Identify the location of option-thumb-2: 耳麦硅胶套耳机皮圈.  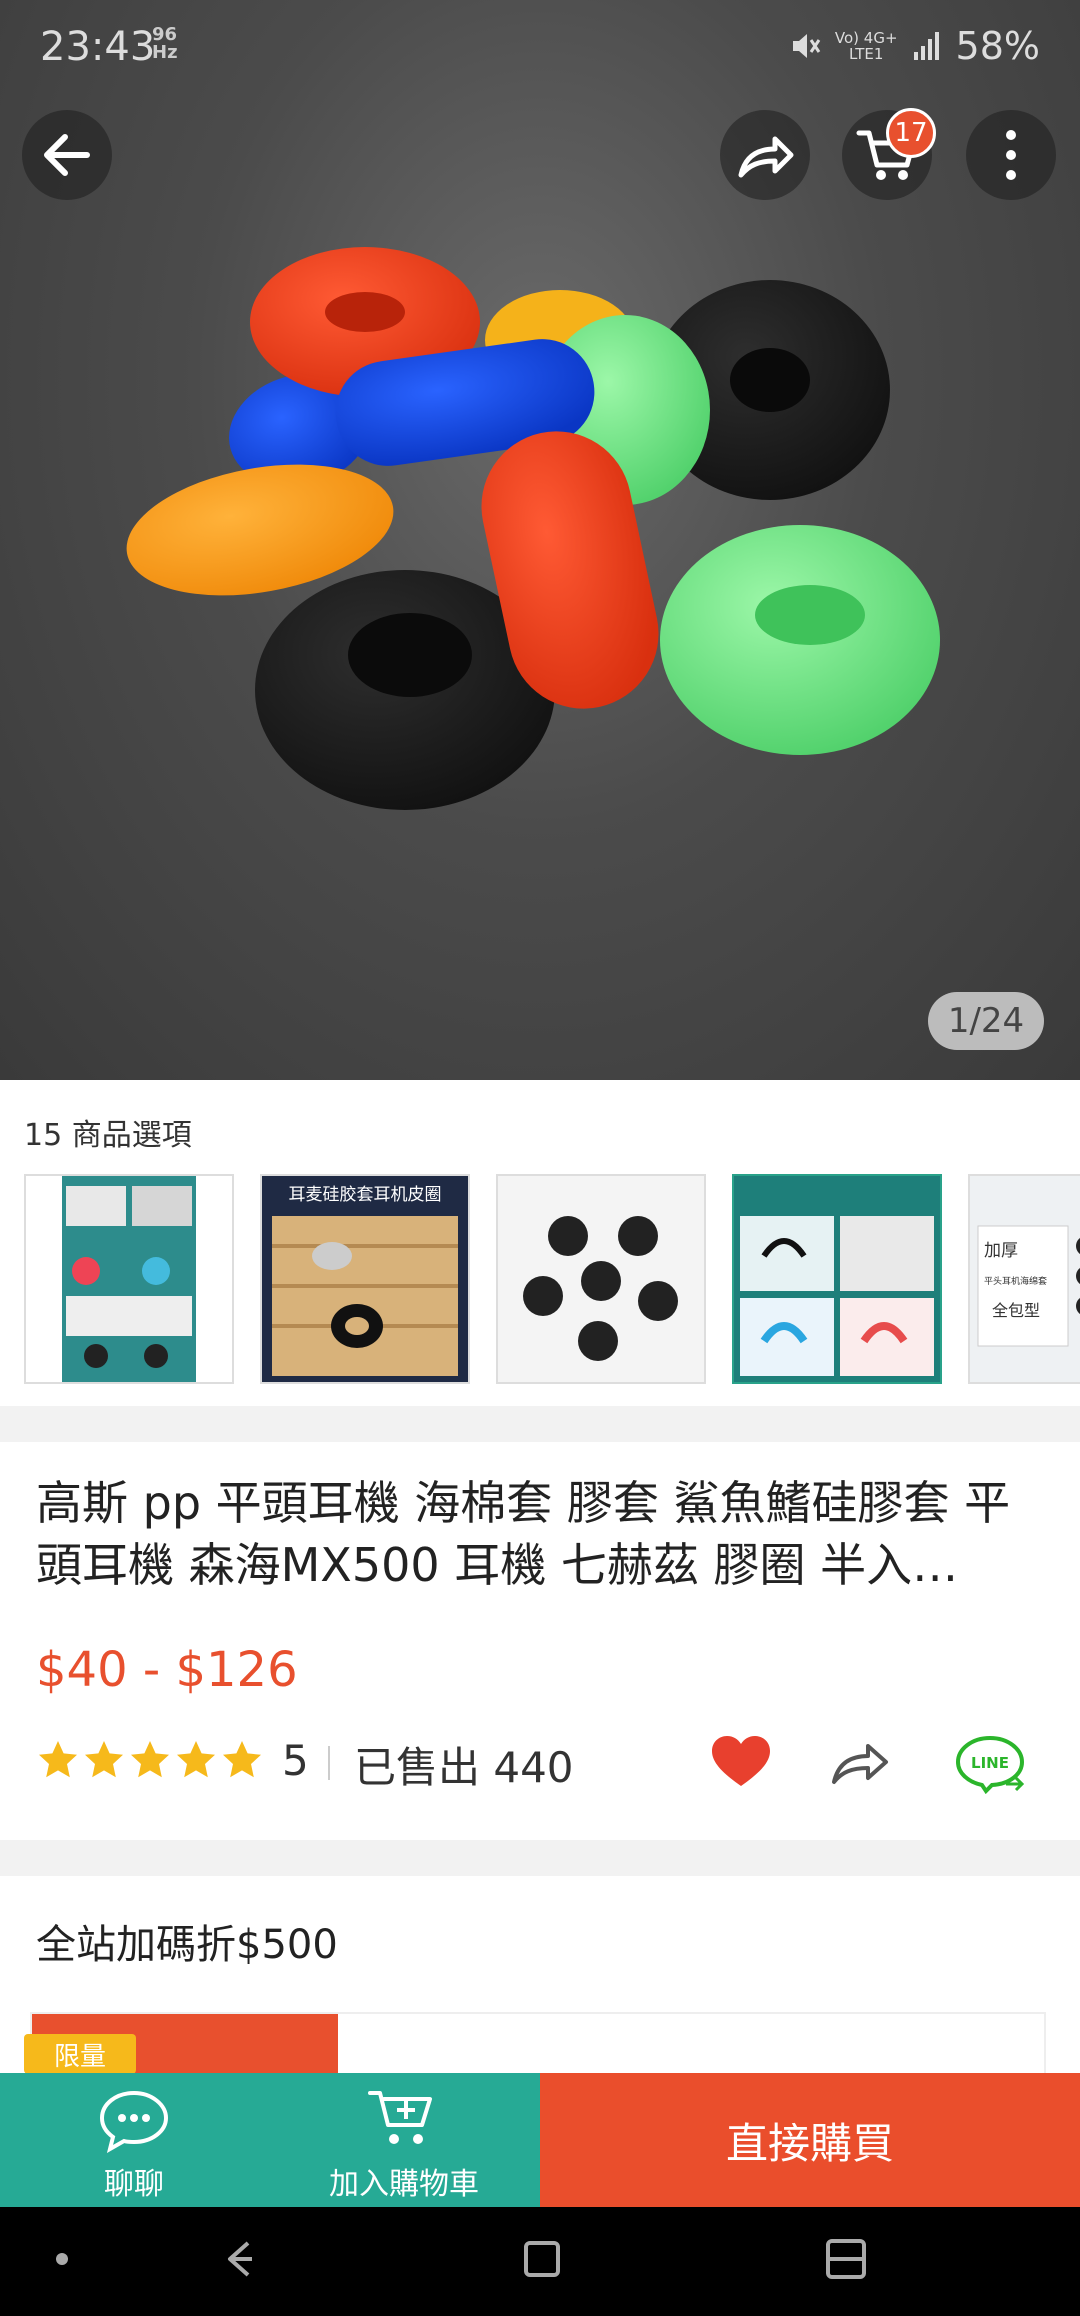
(365, 1279).